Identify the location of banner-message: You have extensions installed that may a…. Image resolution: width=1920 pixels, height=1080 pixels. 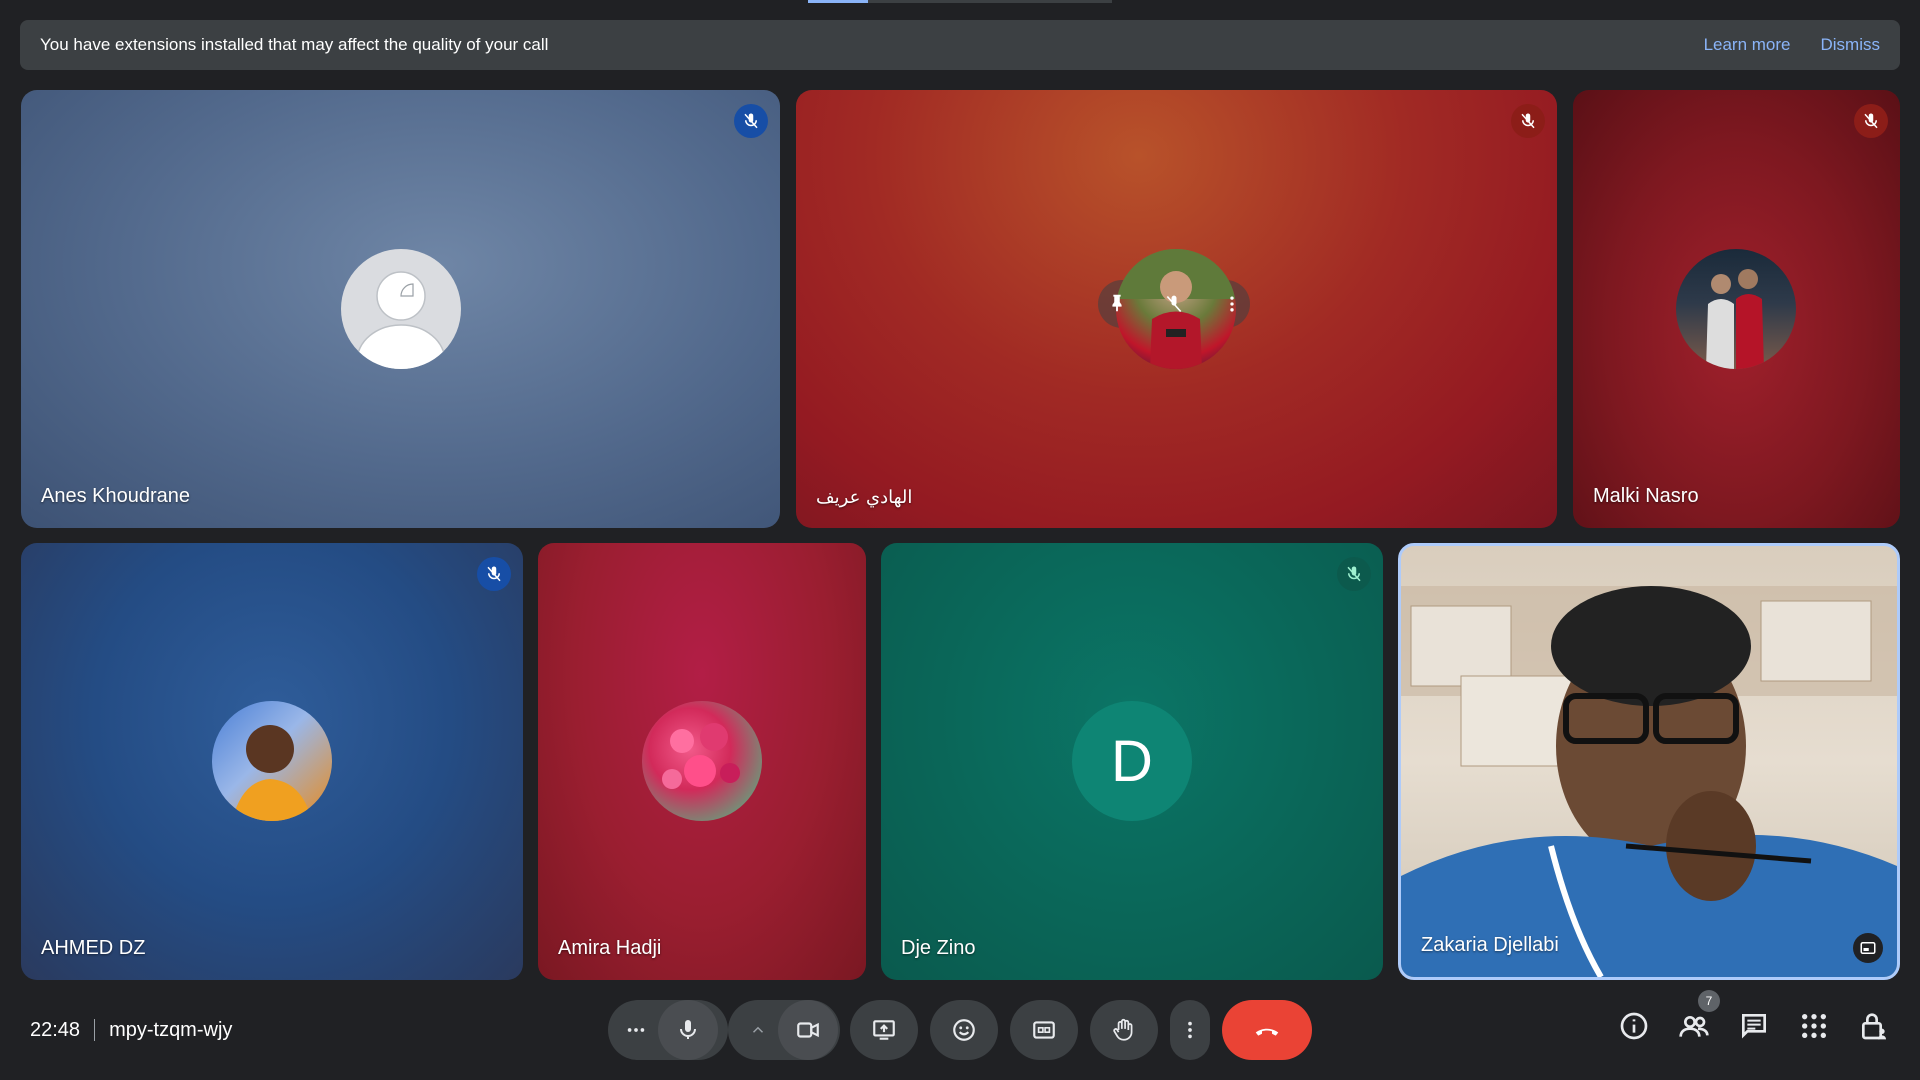
(294, 44).